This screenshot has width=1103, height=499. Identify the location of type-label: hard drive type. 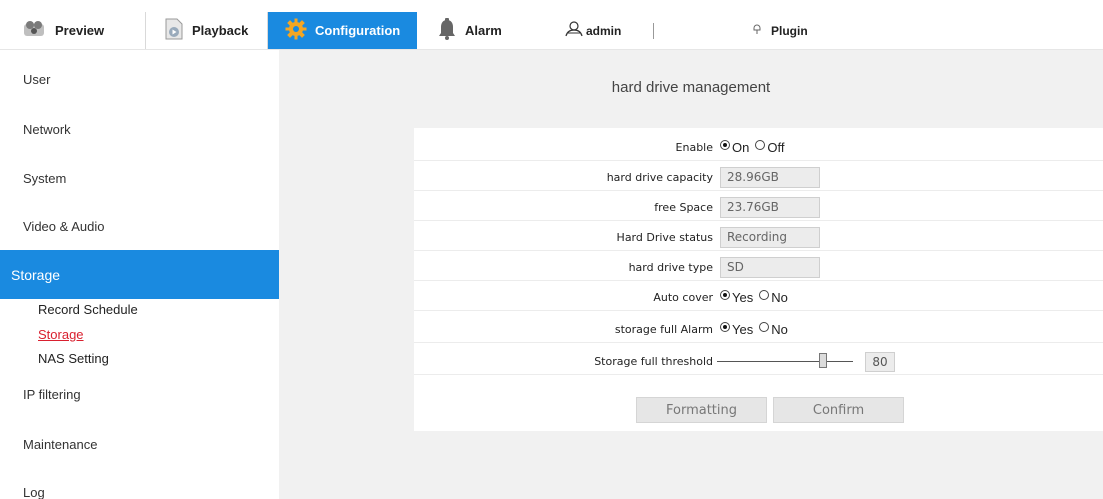
(670, 267).